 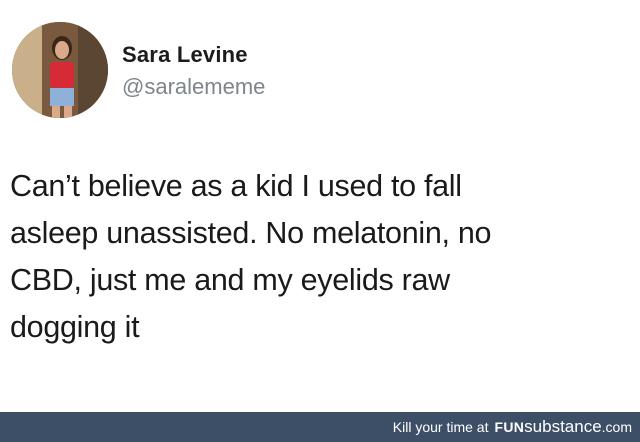 What do you see at coordinates (440, 427) in the screenshot?
I see `footer-tagline: Kill your time at` at bounding box center [440, 427].